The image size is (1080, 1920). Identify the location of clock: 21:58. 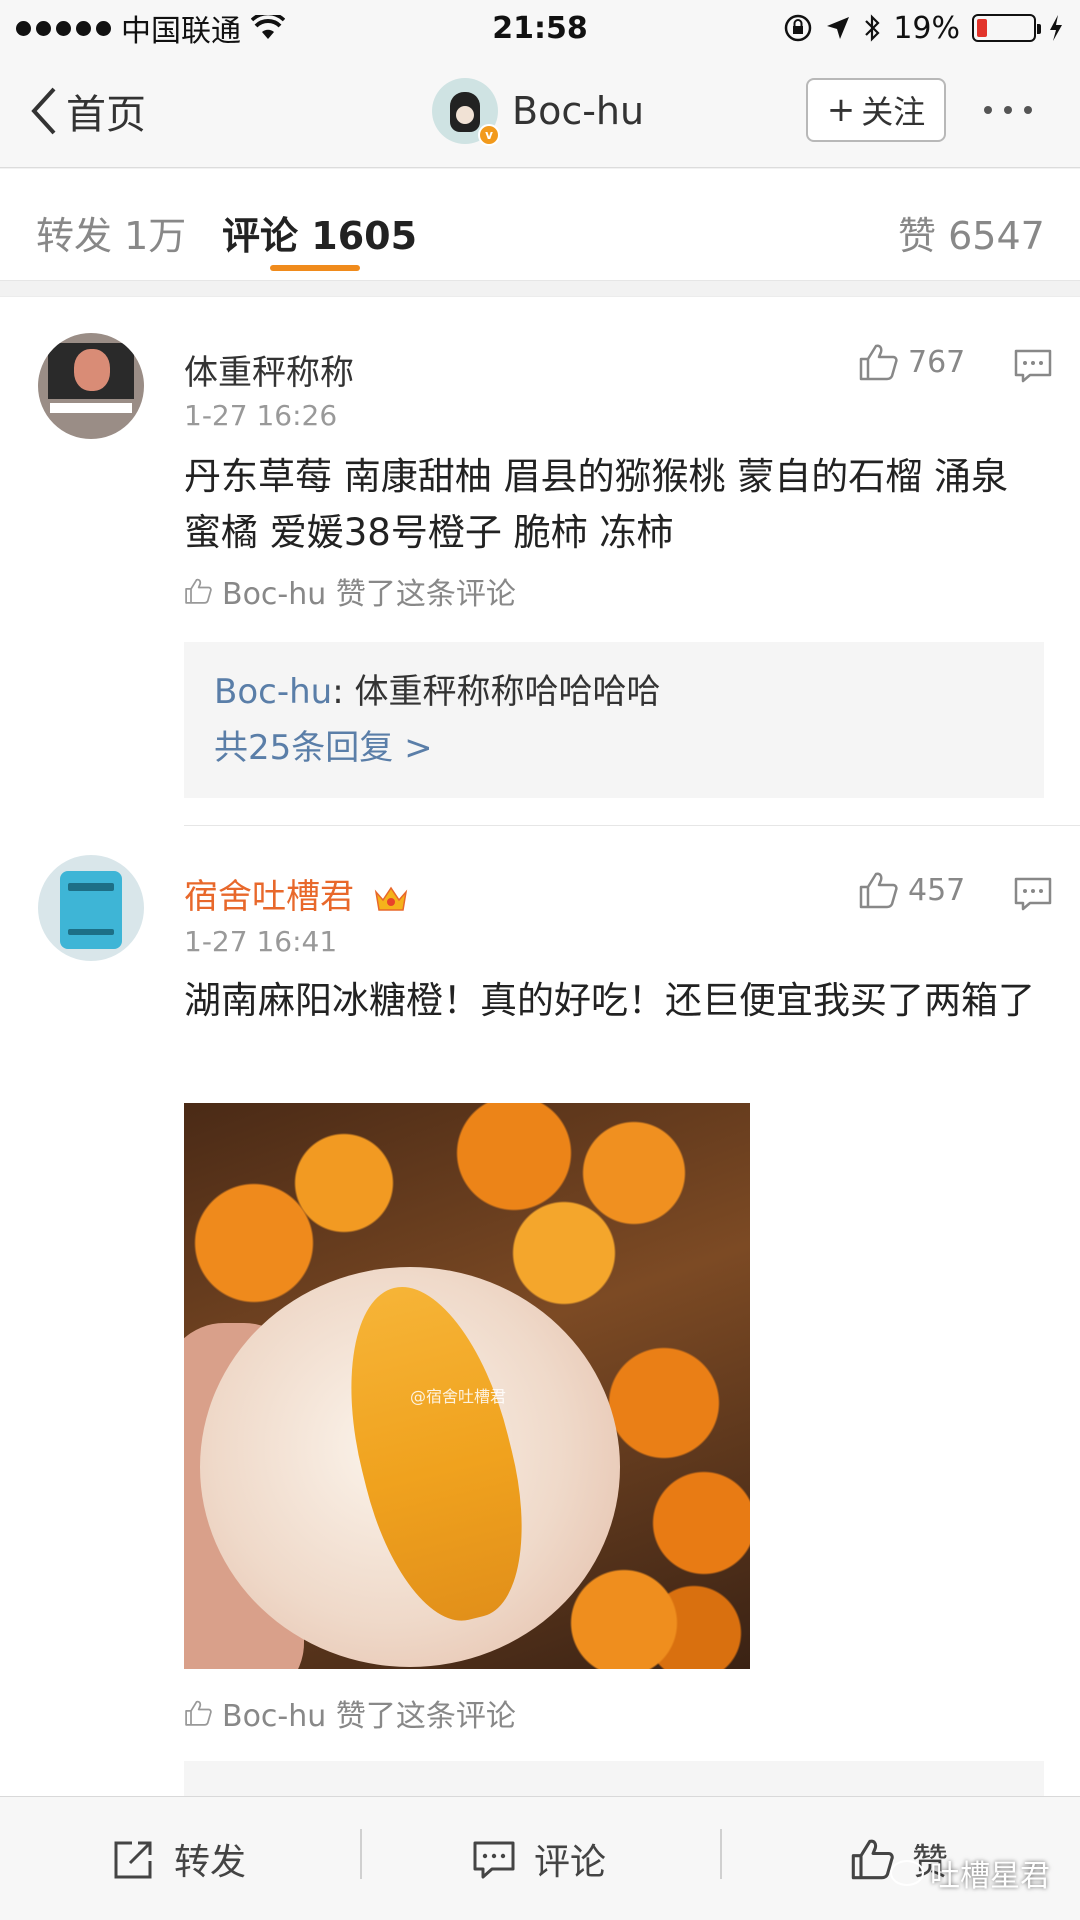
(540, 28).